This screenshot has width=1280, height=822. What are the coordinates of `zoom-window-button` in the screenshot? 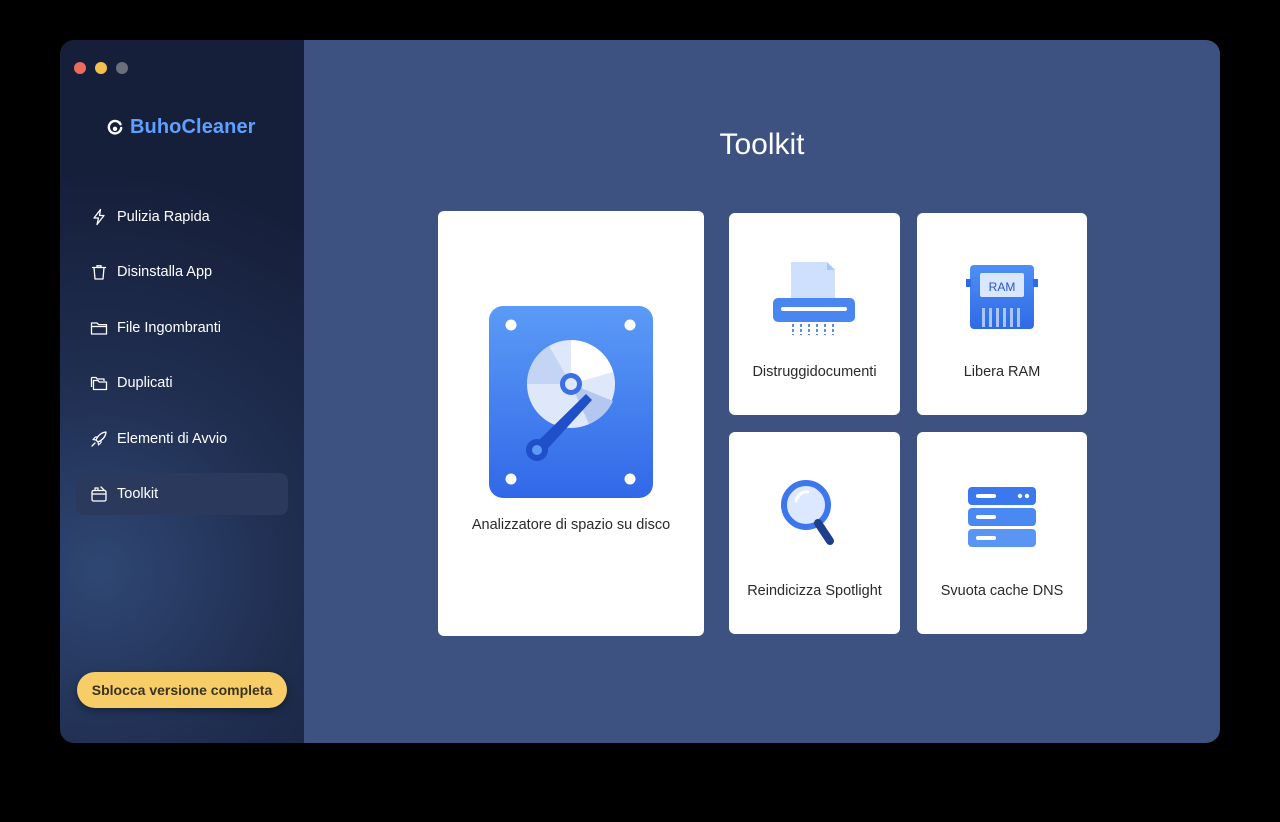 It's located at (122, 68).